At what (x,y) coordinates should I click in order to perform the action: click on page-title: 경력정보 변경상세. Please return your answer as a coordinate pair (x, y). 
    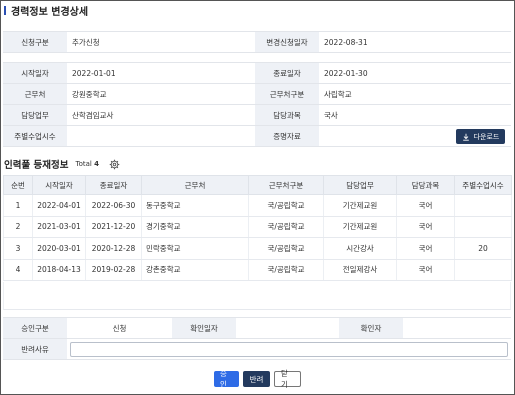
    Looking at the image, I should click on (46, 10).